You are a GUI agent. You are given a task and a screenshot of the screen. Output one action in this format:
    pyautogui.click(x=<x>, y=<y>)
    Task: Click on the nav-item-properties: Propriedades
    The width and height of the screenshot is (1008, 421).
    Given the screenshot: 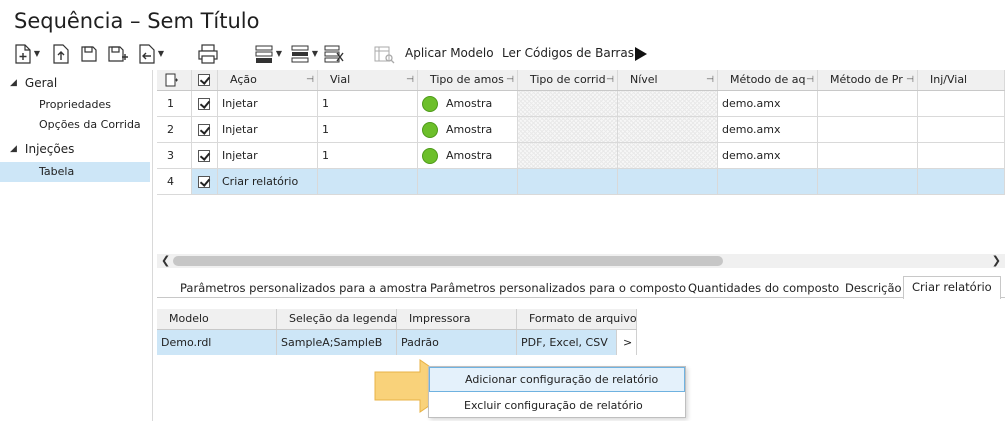 What is the action you would take?
    pyautogui.click(x=75, y=105)
    